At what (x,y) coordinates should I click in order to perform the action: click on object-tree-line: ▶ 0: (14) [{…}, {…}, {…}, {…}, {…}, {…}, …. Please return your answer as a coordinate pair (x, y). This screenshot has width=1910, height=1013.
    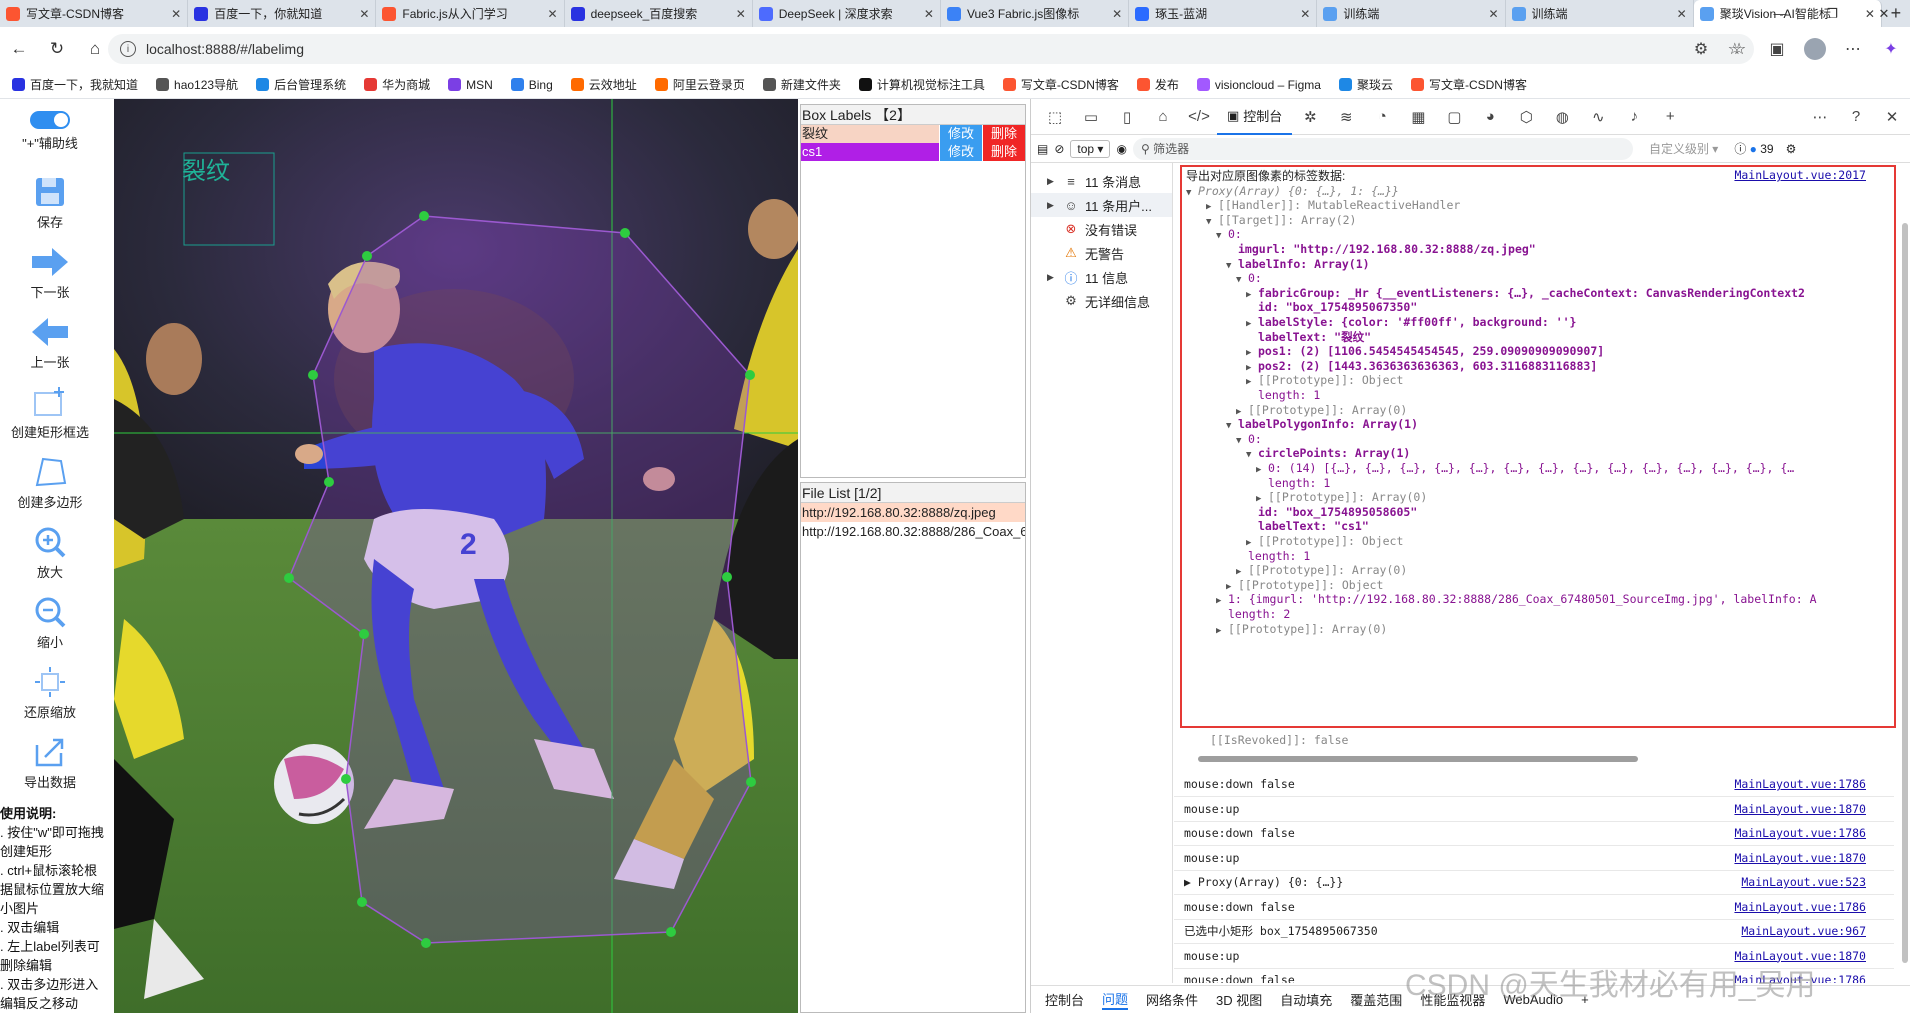
    Looking at the image, I should click on (1525, 468).